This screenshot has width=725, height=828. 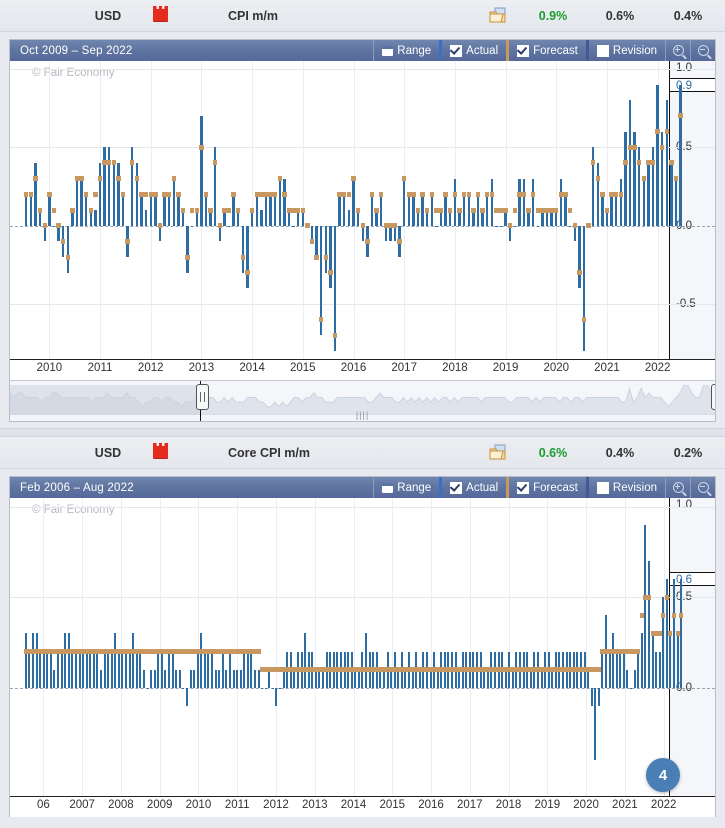 I want to click on zoom-out-icon, so click(x=703, y=50).